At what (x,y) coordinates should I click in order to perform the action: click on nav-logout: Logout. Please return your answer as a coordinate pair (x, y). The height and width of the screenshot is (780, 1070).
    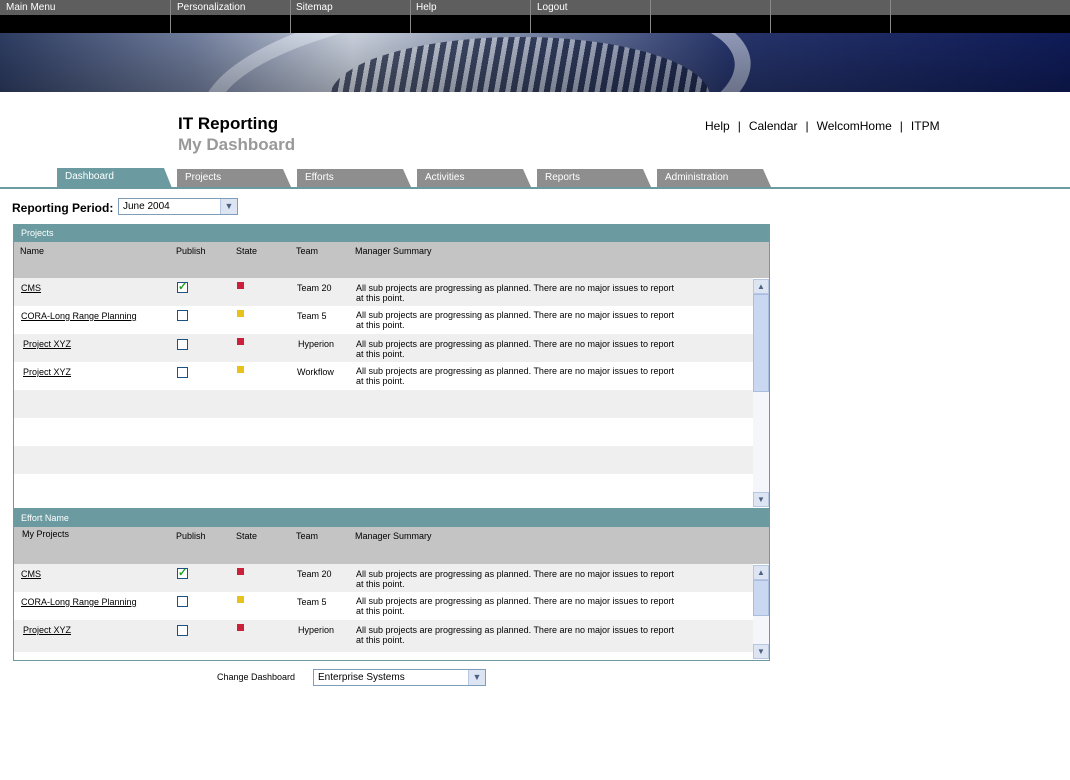
    Looking at the image, I should click on (591, 7).